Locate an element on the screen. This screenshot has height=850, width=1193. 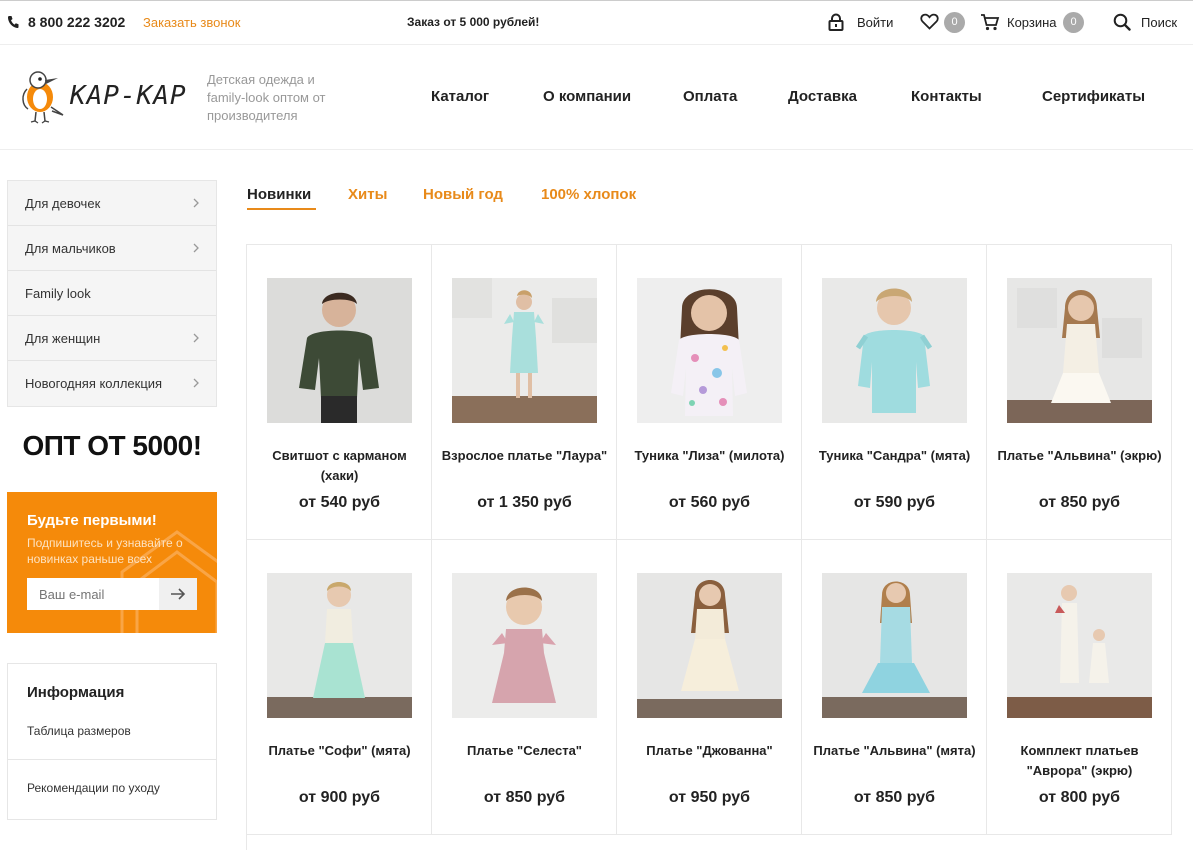
search-icon is located at coordinates (1122, 22).